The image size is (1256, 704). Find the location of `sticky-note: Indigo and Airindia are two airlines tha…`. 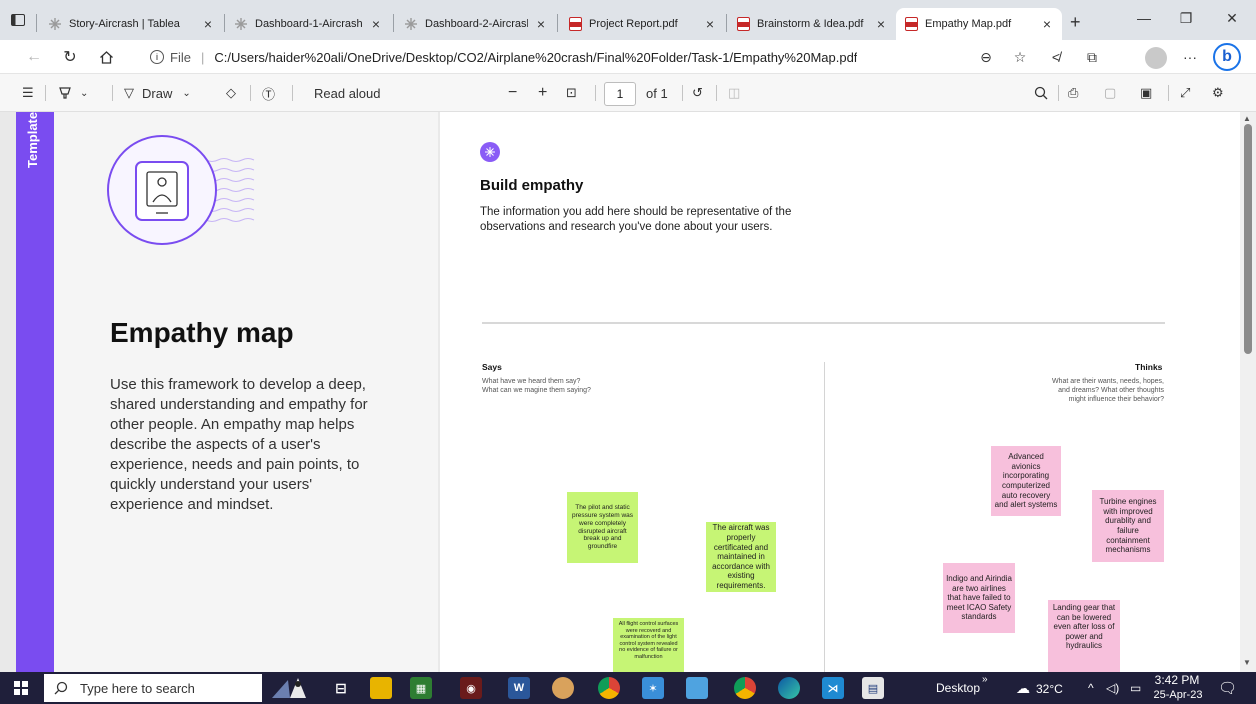

sticky-note: Indigo and Airindia are two airlines tha… is located at coordinates (979, 598).